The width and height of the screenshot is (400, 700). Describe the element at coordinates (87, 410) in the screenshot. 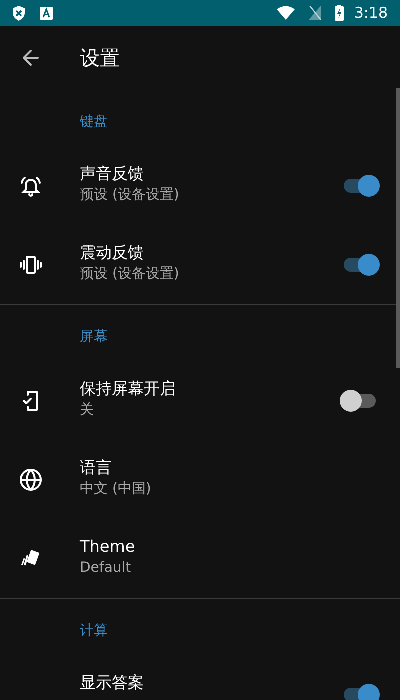

I see `item-summary: 关` at that location.